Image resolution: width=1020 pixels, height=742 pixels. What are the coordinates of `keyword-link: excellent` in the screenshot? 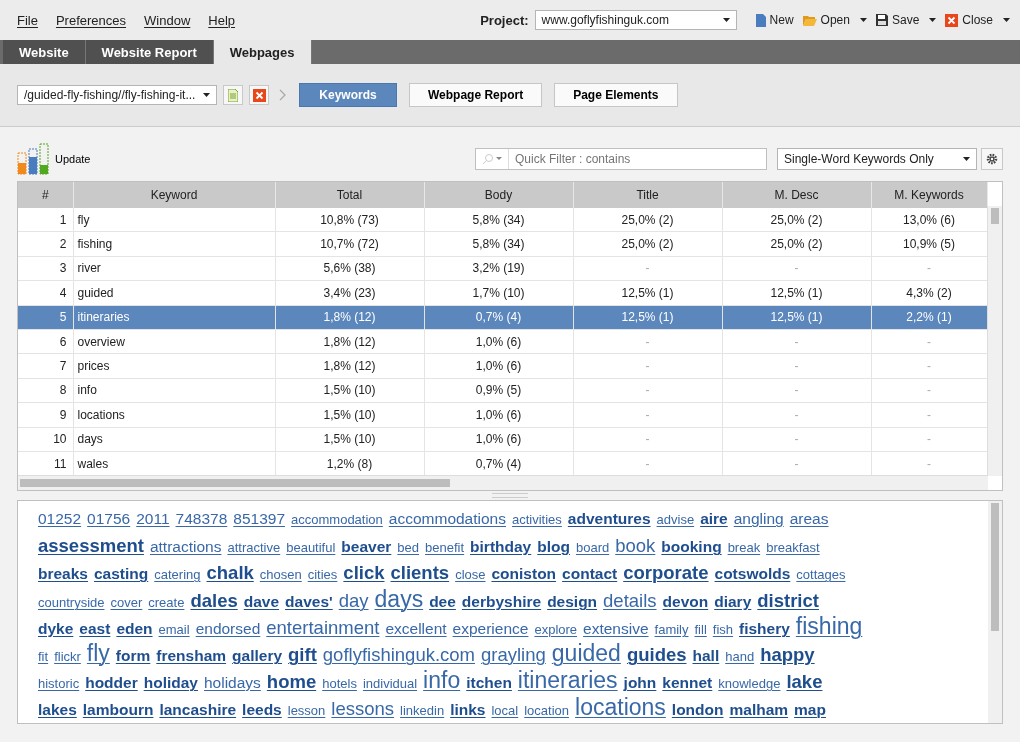 It's located at (416, 628).